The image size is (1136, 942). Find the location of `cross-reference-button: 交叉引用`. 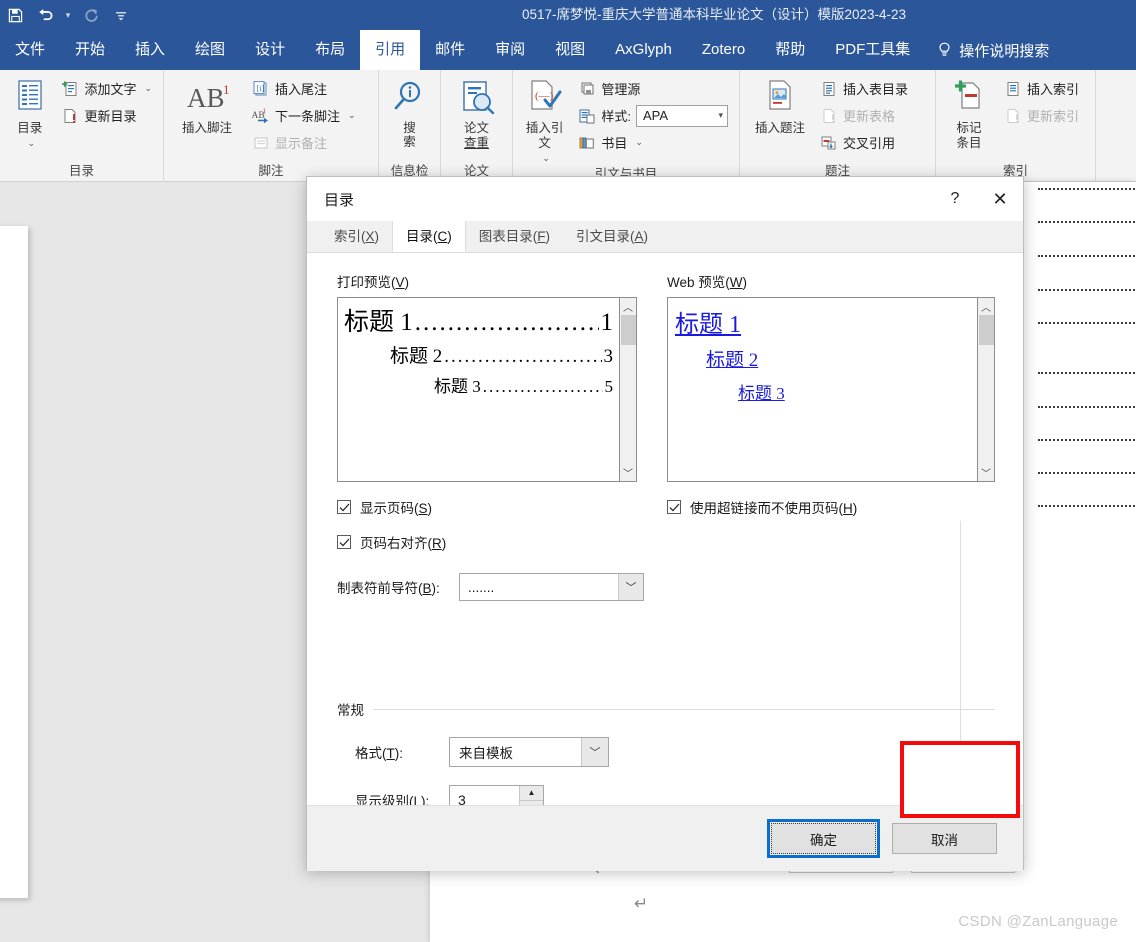

cross-reference-button: 交叉引用 is located at coordinates (863, 142).